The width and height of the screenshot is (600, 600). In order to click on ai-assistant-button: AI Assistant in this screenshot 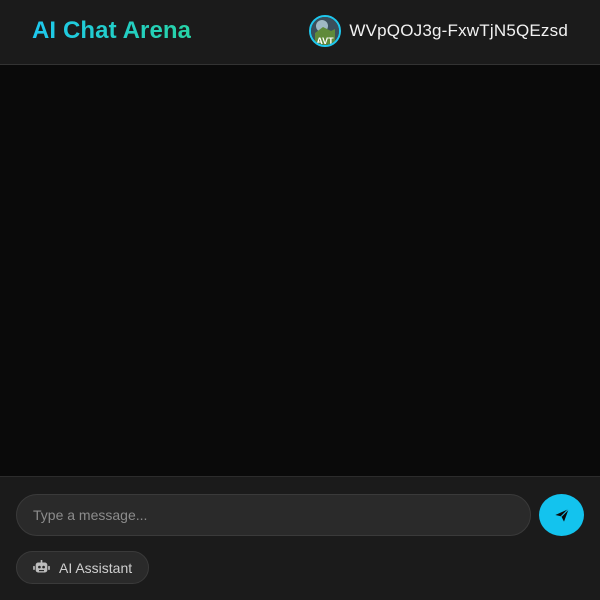, I will do `click(83, 567)`.